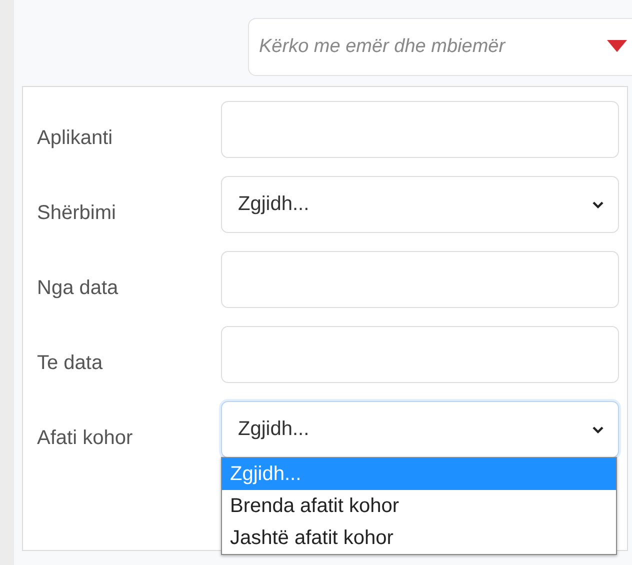 The height and width of the screenshot is (565, 632). Describe the element at coordinates (70, 363) in the screenshot. I see `field-label: Te data` at that location.